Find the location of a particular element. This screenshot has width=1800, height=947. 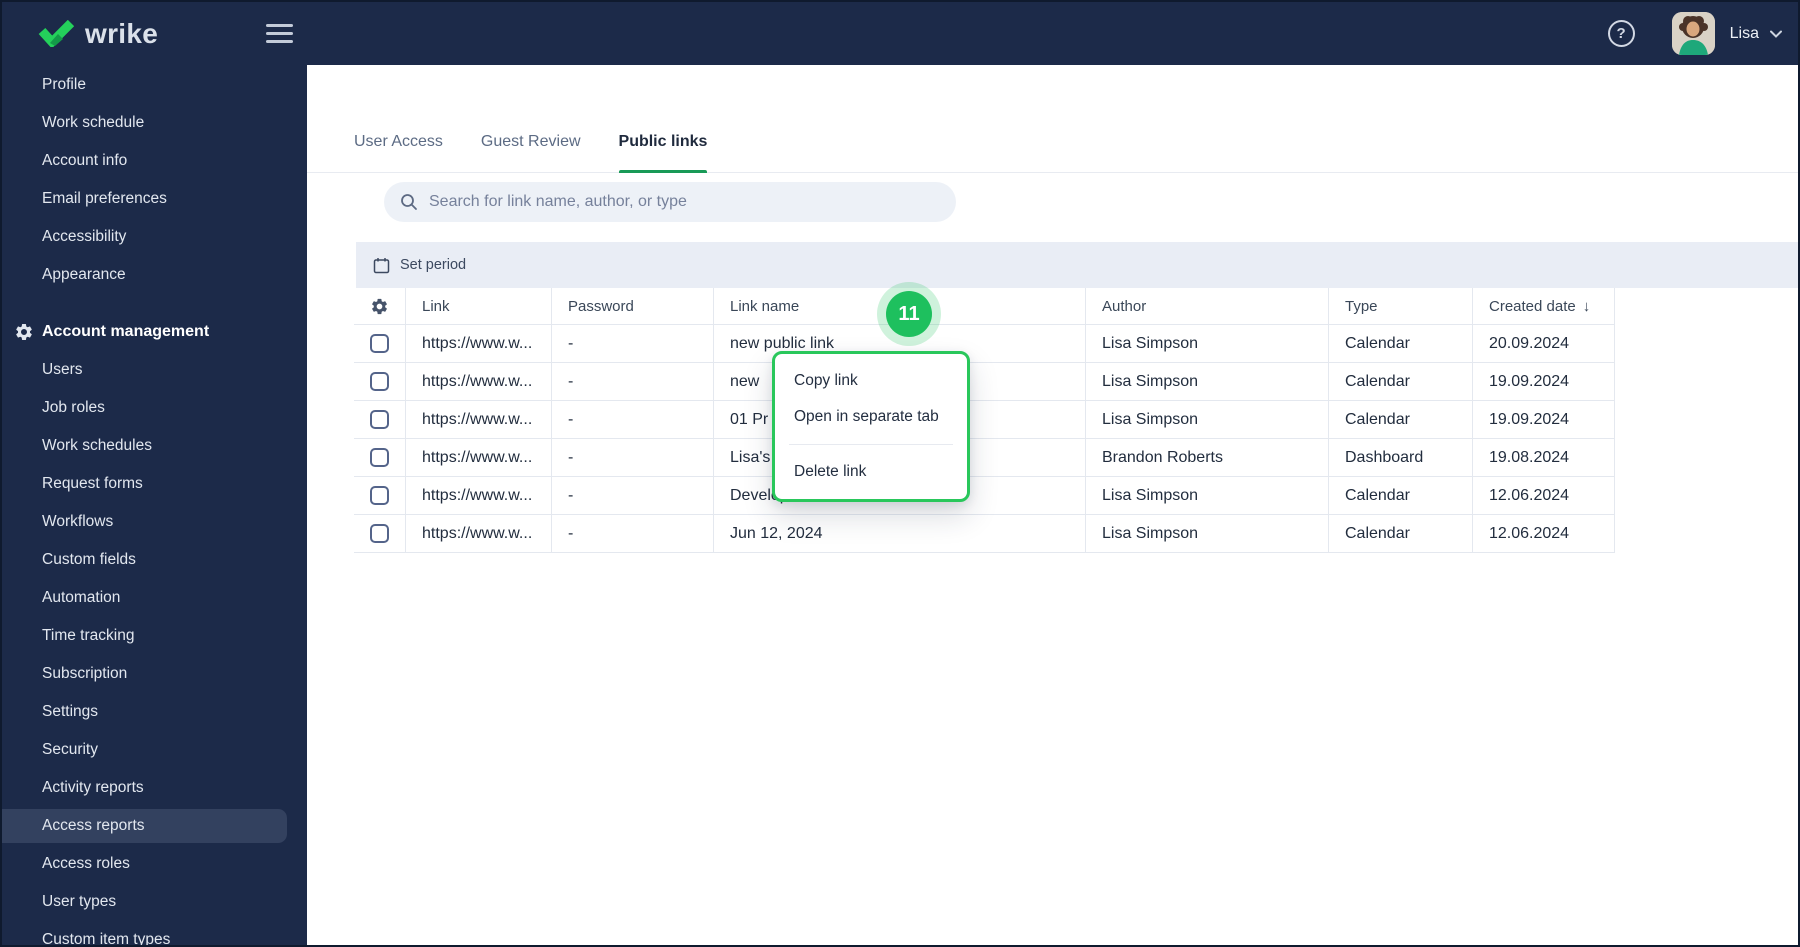

tab-public-links: Public links is located at coordinates (662, 153).